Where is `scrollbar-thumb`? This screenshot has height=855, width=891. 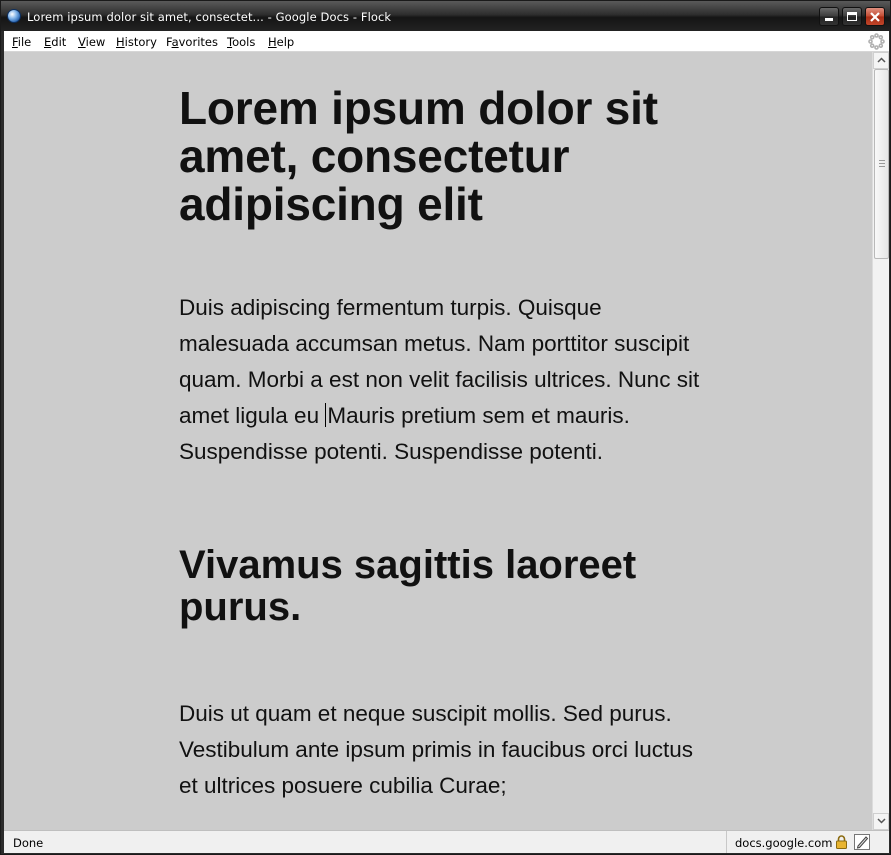
scrollbar-thumb is located at coordinates (881, 164).